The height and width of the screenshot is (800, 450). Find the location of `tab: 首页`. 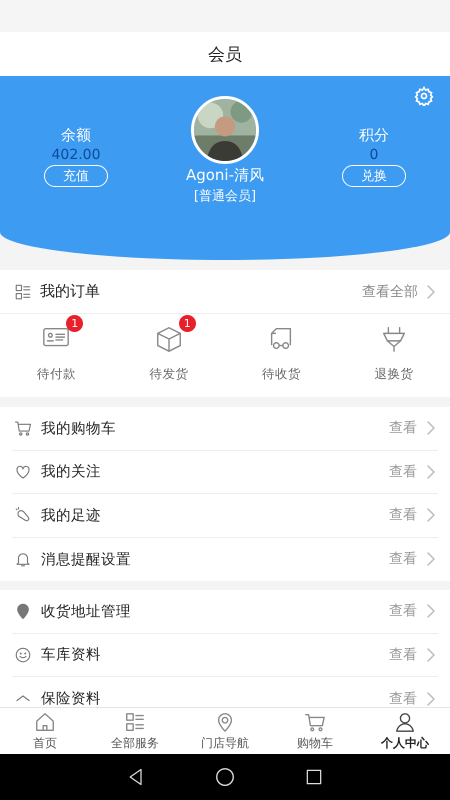

tab: 首页 is located at coordinates (45, 731).